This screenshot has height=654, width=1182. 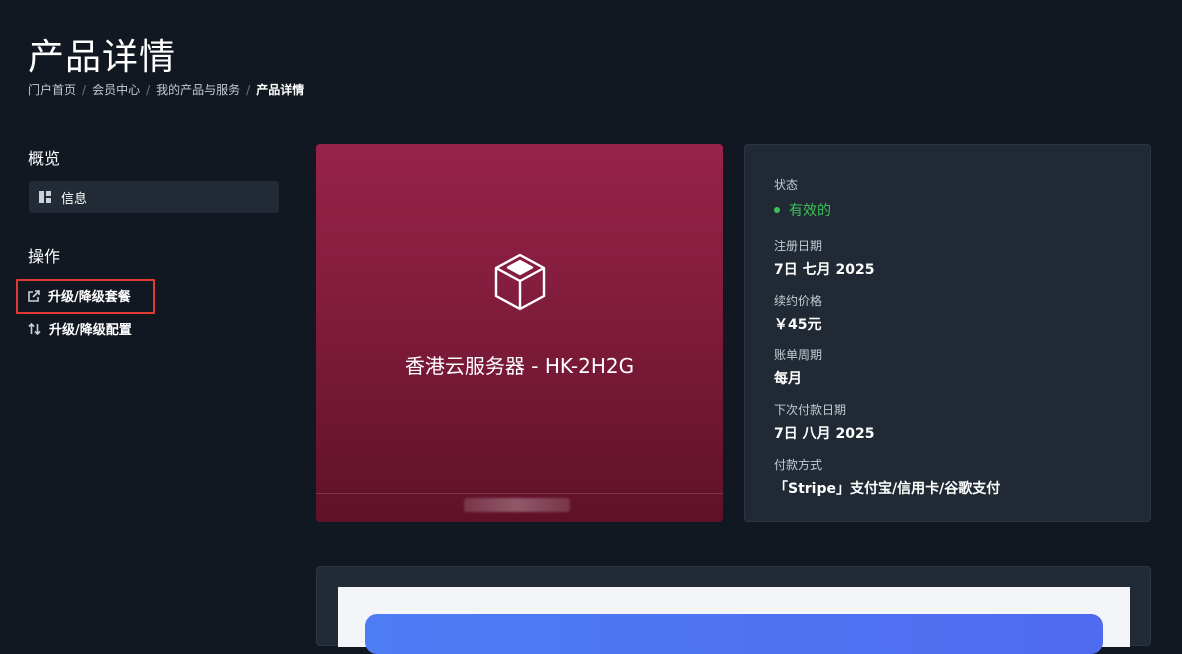 What do you see at coordinates (34, 295) in the screenshot?
I see `external-link-icon` at bounding box center [34, 295].